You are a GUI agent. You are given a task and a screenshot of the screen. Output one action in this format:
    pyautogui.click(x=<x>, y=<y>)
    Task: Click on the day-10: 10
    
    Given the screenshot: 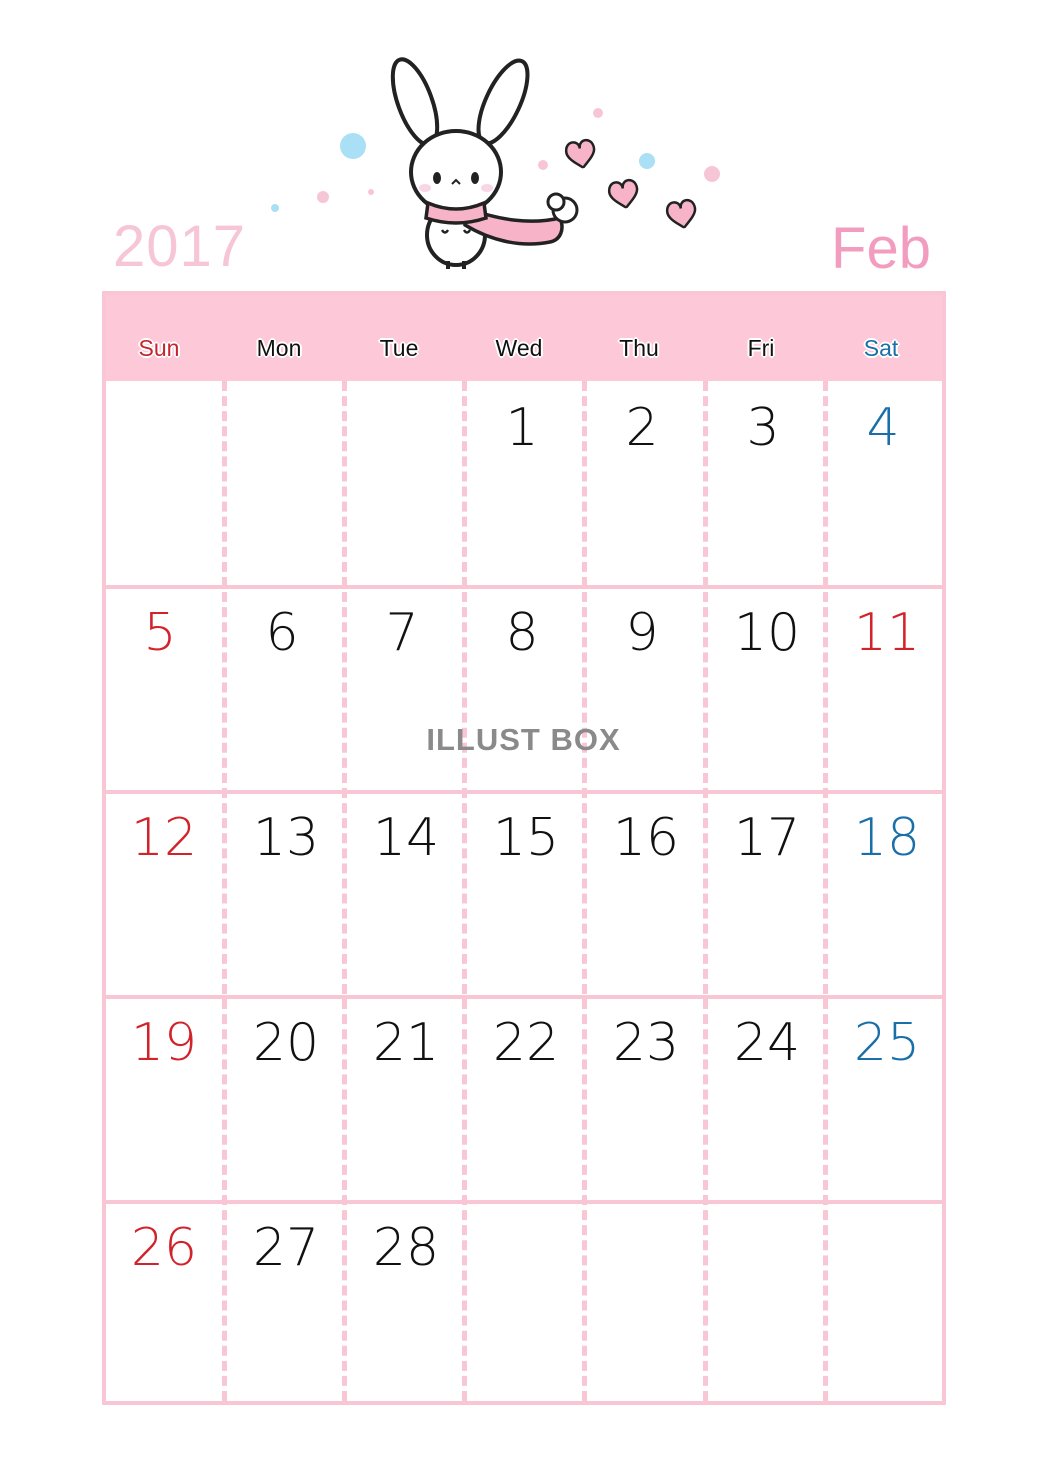 What is the action you would take?
    pyautogui.click(x=767, y=633)
    